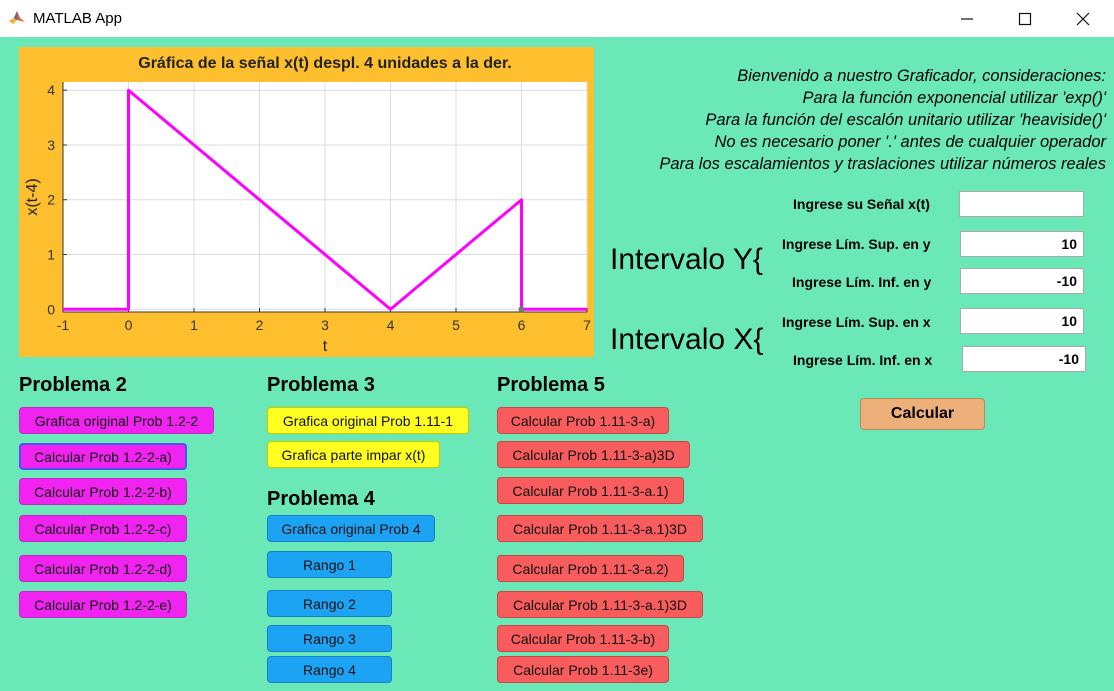  I want to click on close-button, so click(1083, 18).